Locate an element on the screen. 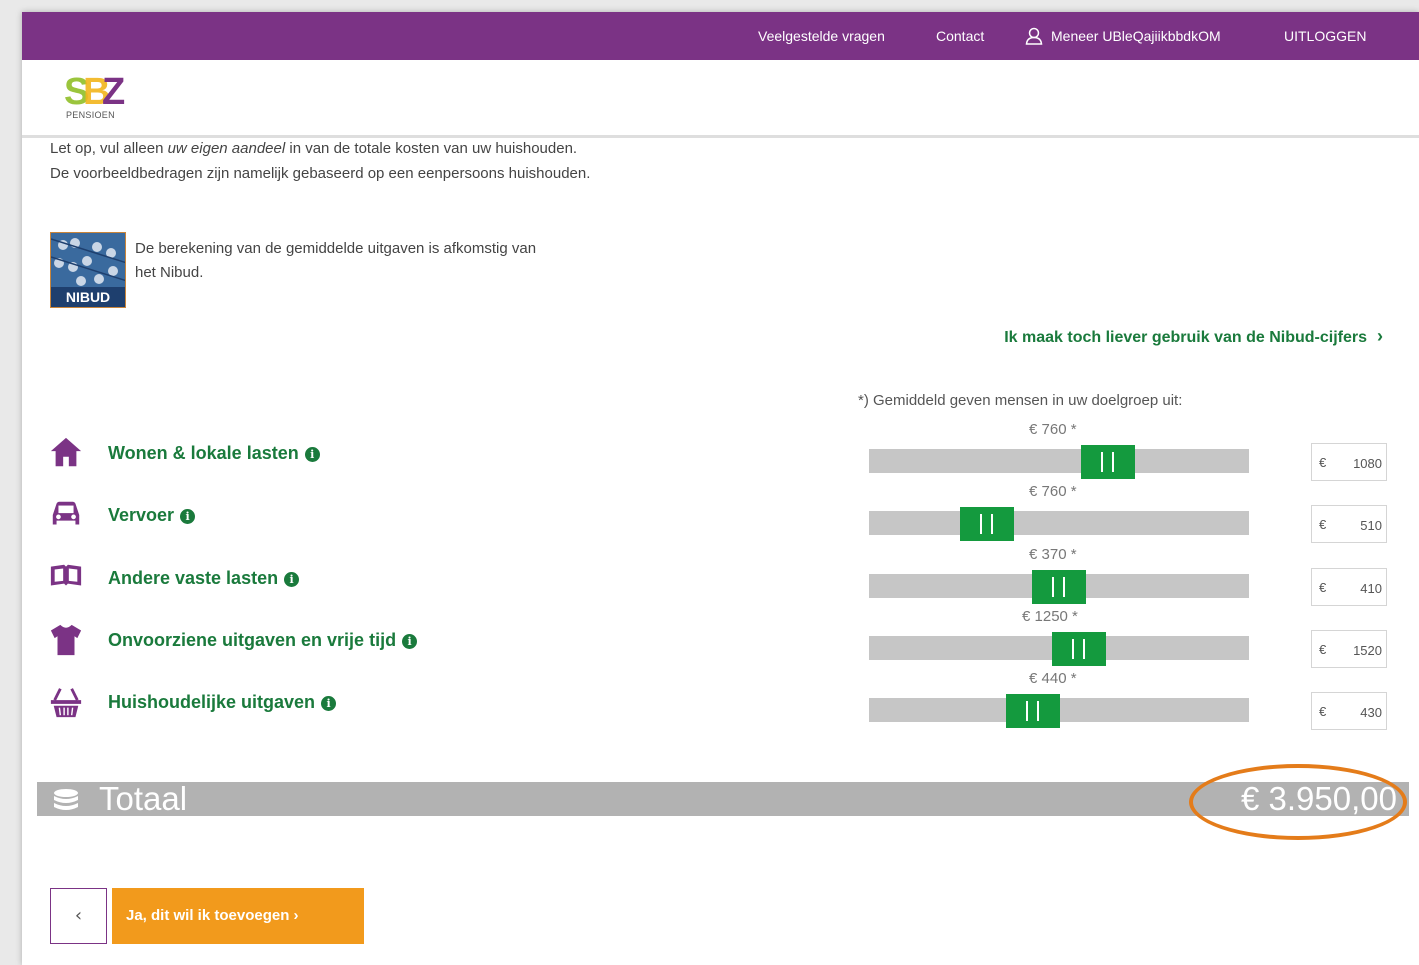  category-label: Vervoer i is located at coordinates (152, 515).